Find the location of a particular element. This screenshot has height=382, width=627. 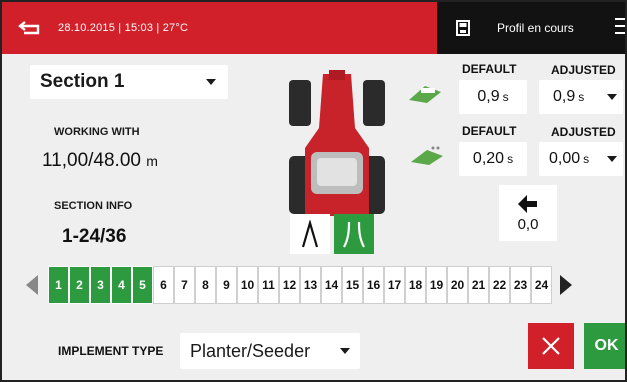

ok-button: OK is located at coordinates (604, 346).